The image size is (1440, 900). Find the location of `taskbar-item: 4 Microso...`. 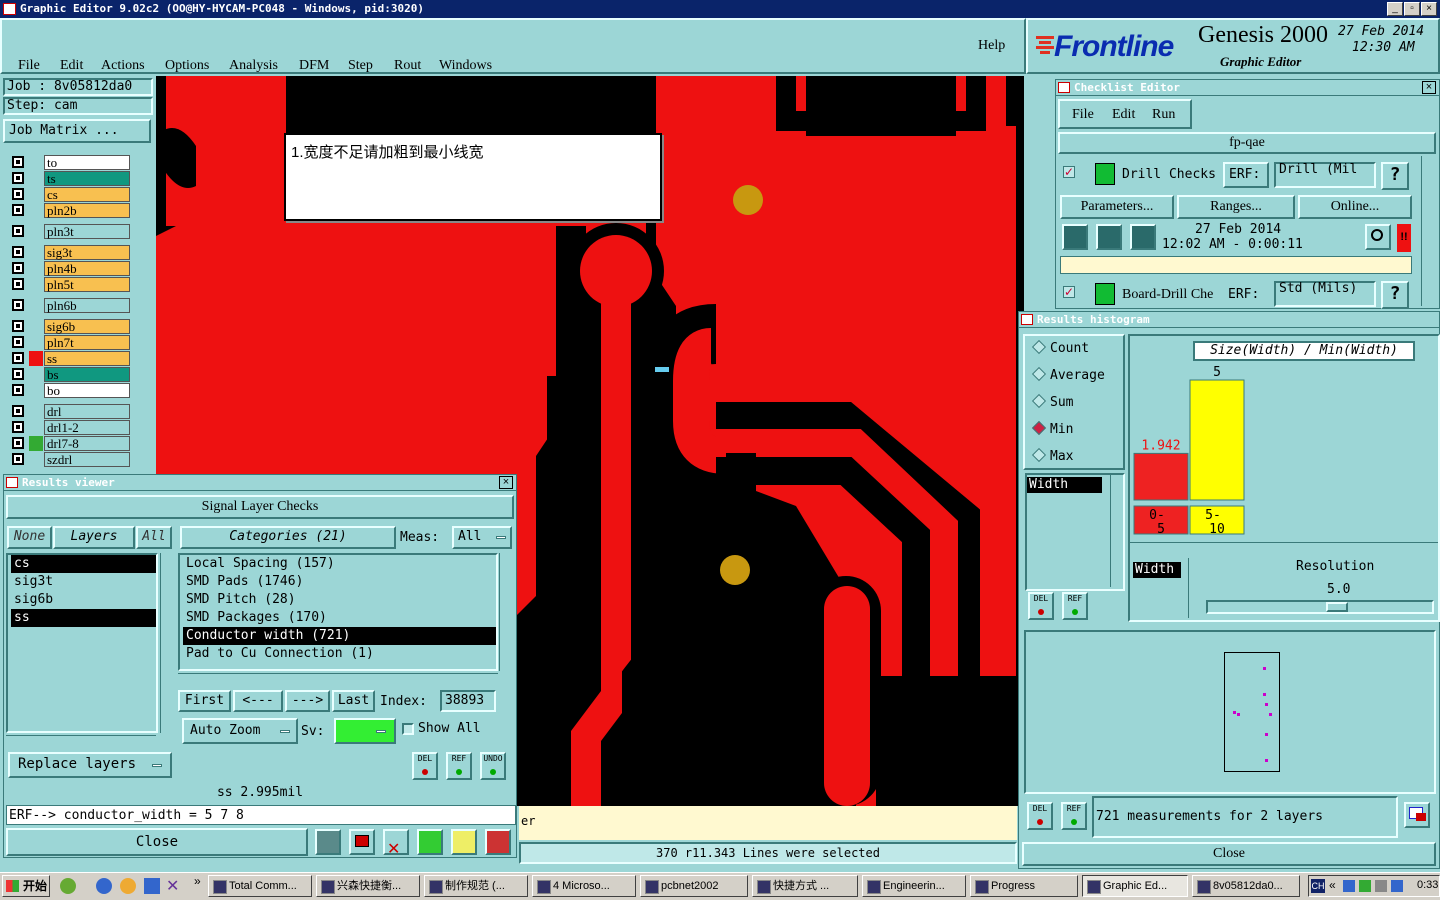

taskbar-item: 4 Microso... is located at coordinates (584, 886).